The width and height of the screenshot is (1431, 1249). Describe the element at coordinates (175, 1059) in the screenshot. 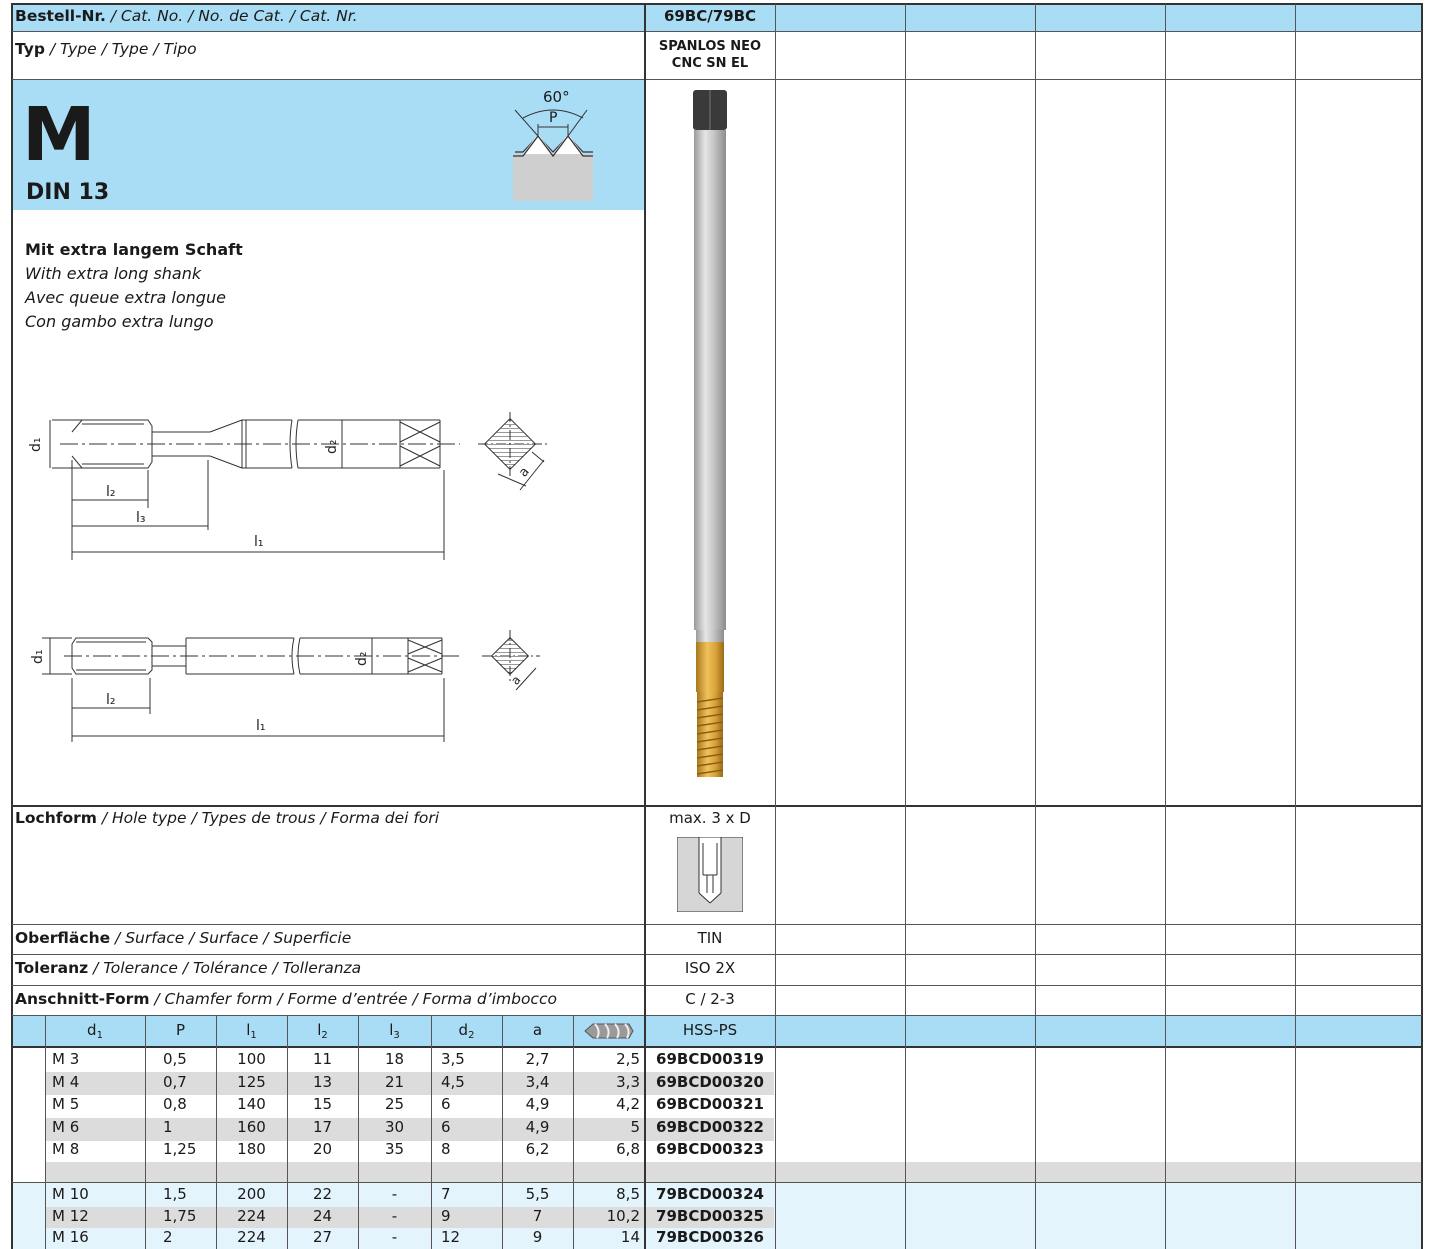

I see `cell-p: 0,5` at that location.